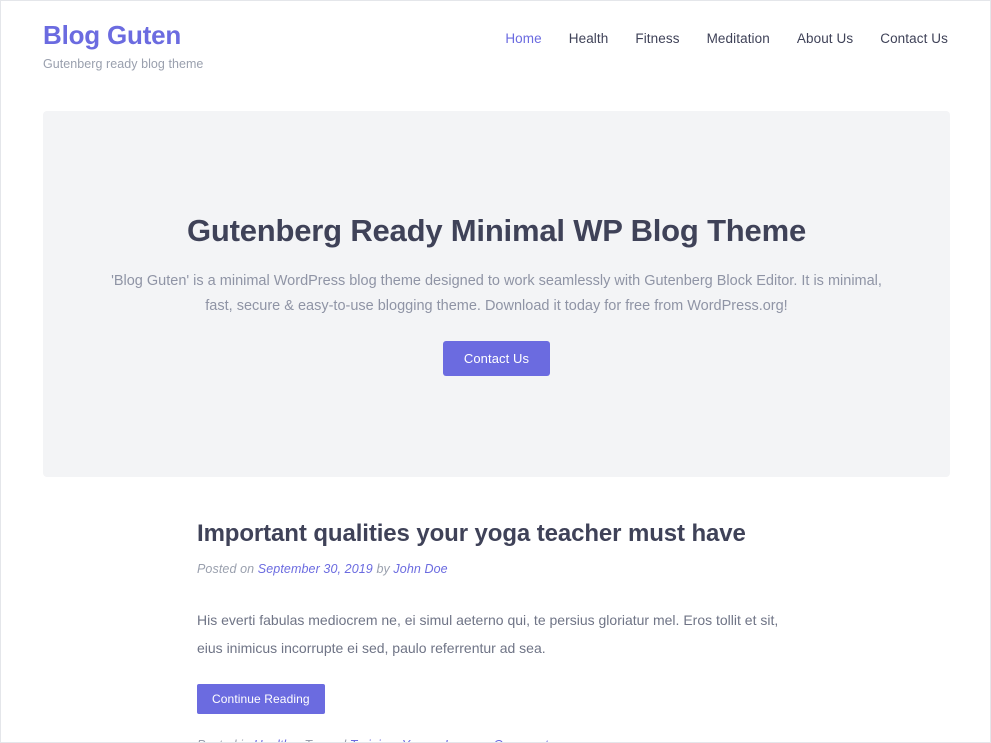 This screenshot has height=743, width=991. I want to click on post-category-group: Posted in Health, so click(244, 740).